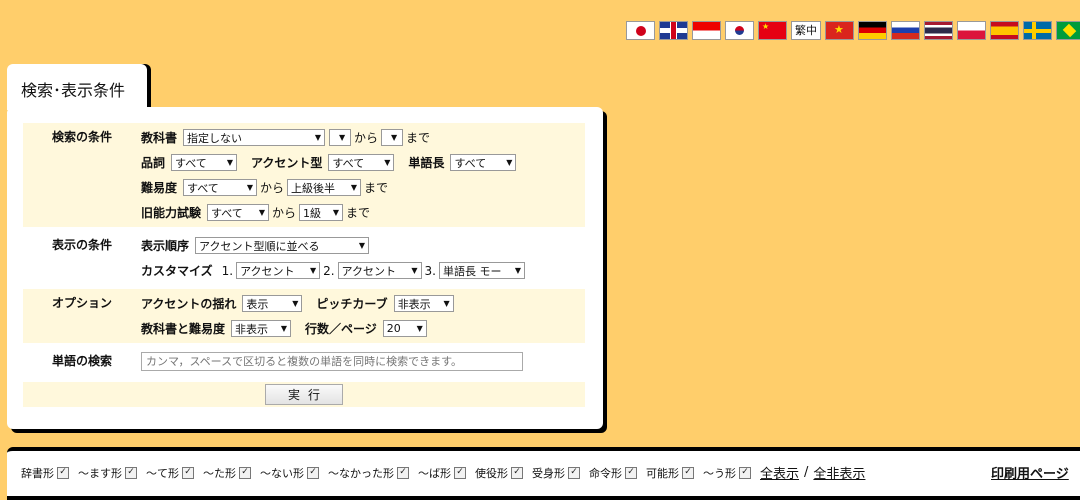 The width and height of the screenshot is (1080, 500). I want to click on verb-form-toggle: 可能形 ✓, so click(670, 473).